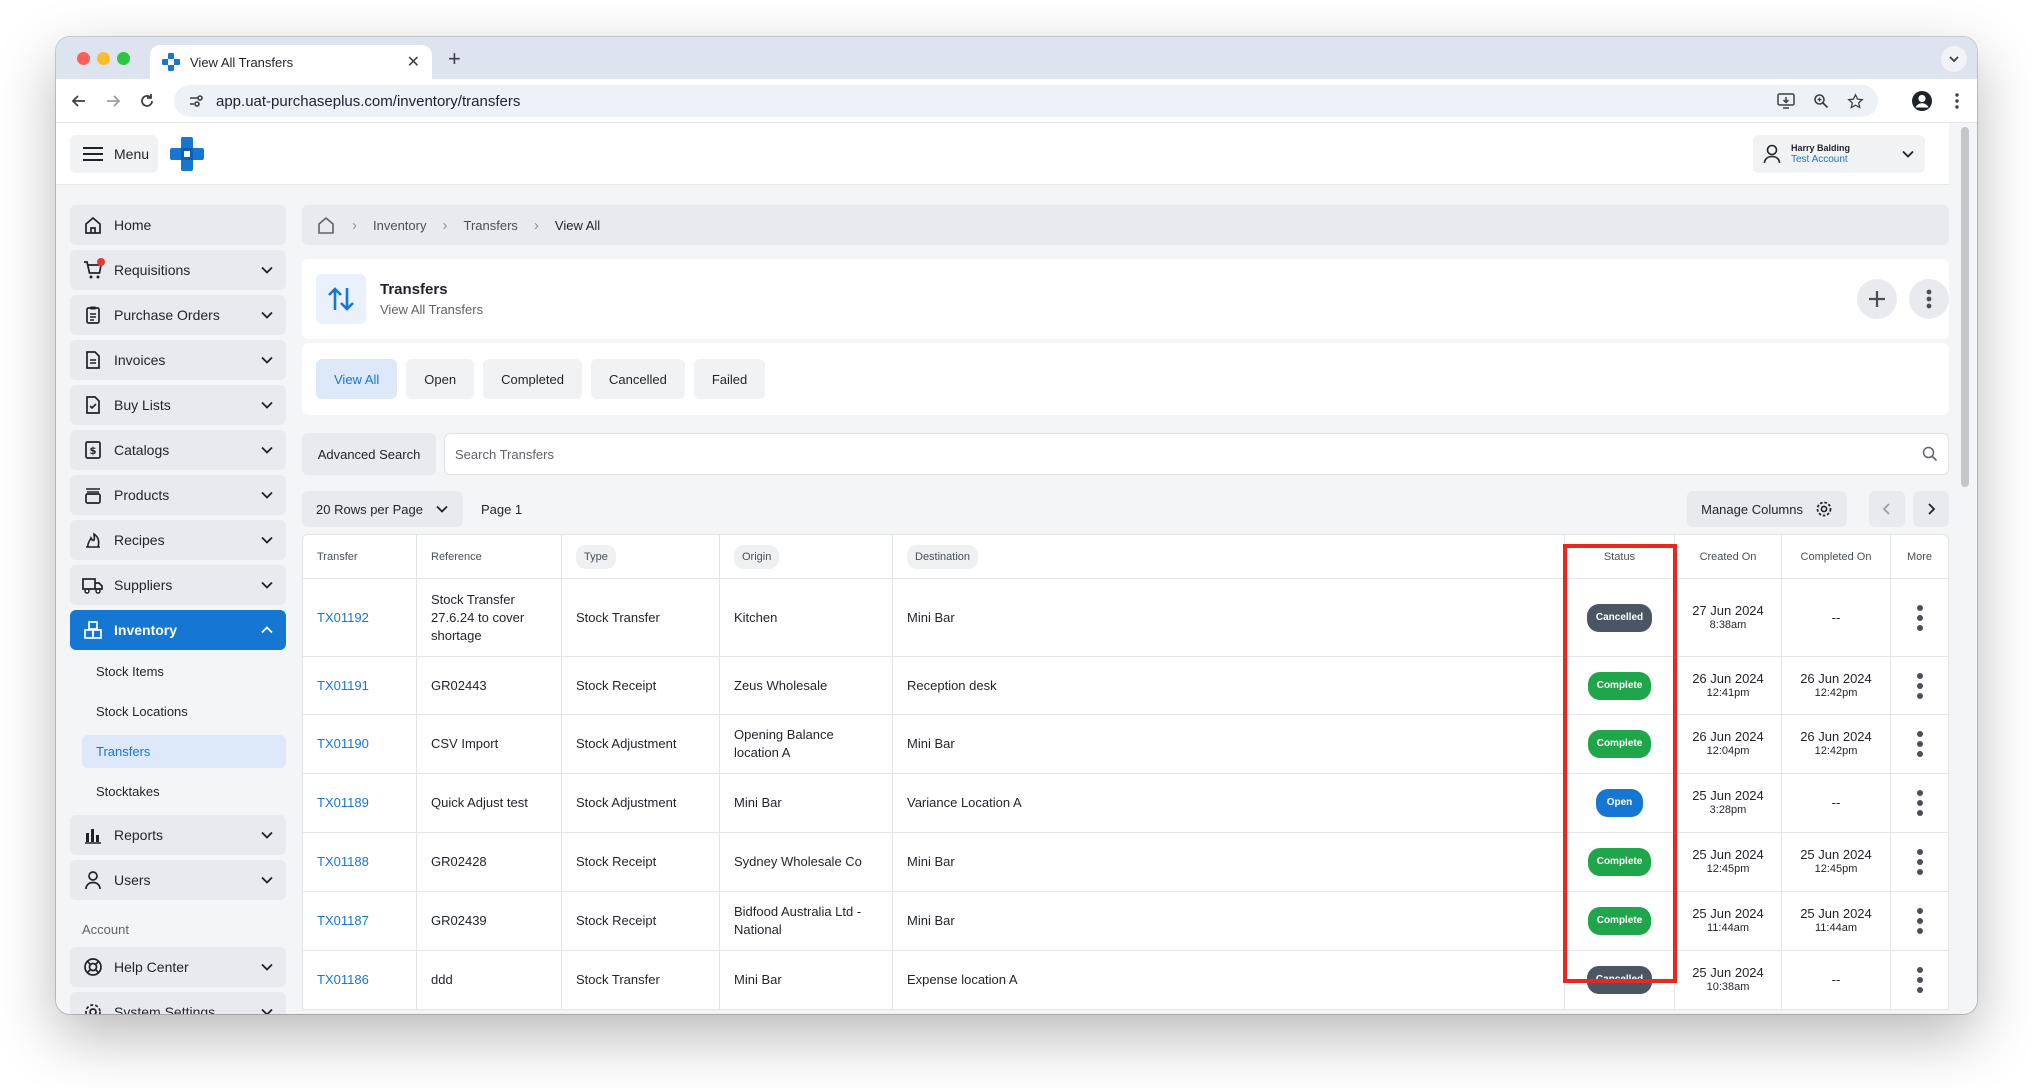  I want to click on transfer-link: TX01190, so click(343, 744).